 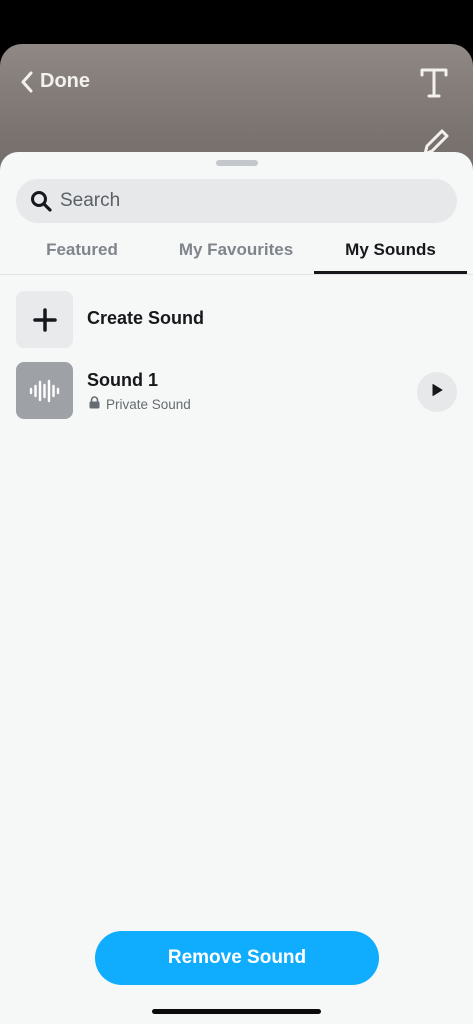 What do you see at coordinates (240, 201) in the screenshot?
I see `search-input` at bounding box center [240, 201].